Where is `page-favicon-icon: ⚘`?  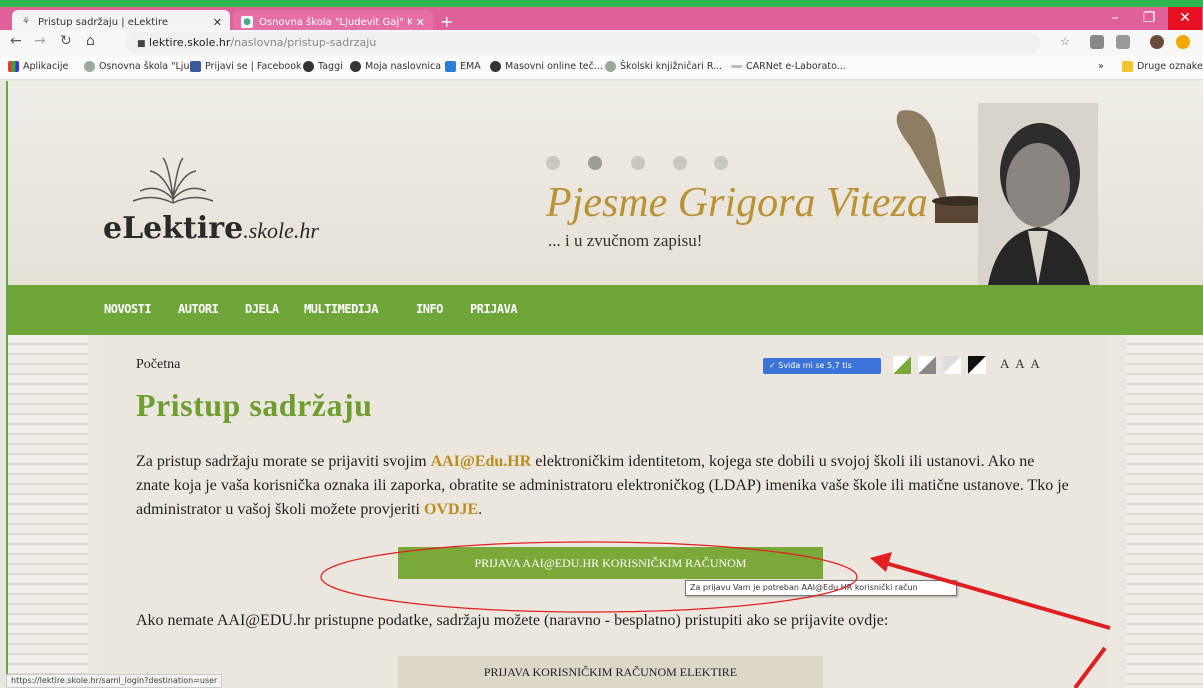
page-favicon-icon: ⚘ is located at coordinates (26, 22).